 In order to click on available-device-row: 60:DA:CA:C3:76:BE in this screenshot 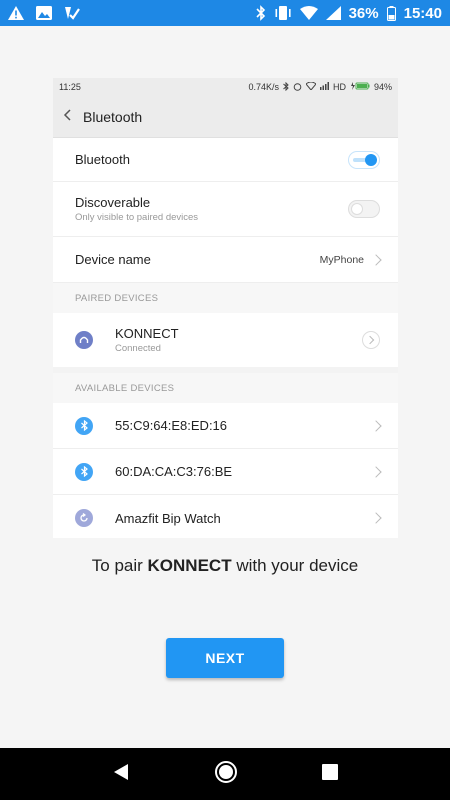, I will do `click(225, 472)`.